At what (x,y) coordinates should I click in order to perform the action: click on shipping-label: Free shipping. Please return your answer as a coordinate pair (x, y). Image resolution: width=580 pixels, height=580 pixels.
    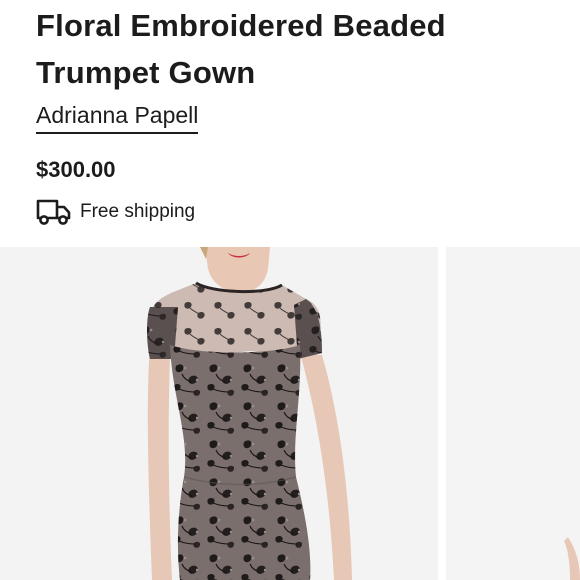
    Looking at the image, I should click on (138, 211).